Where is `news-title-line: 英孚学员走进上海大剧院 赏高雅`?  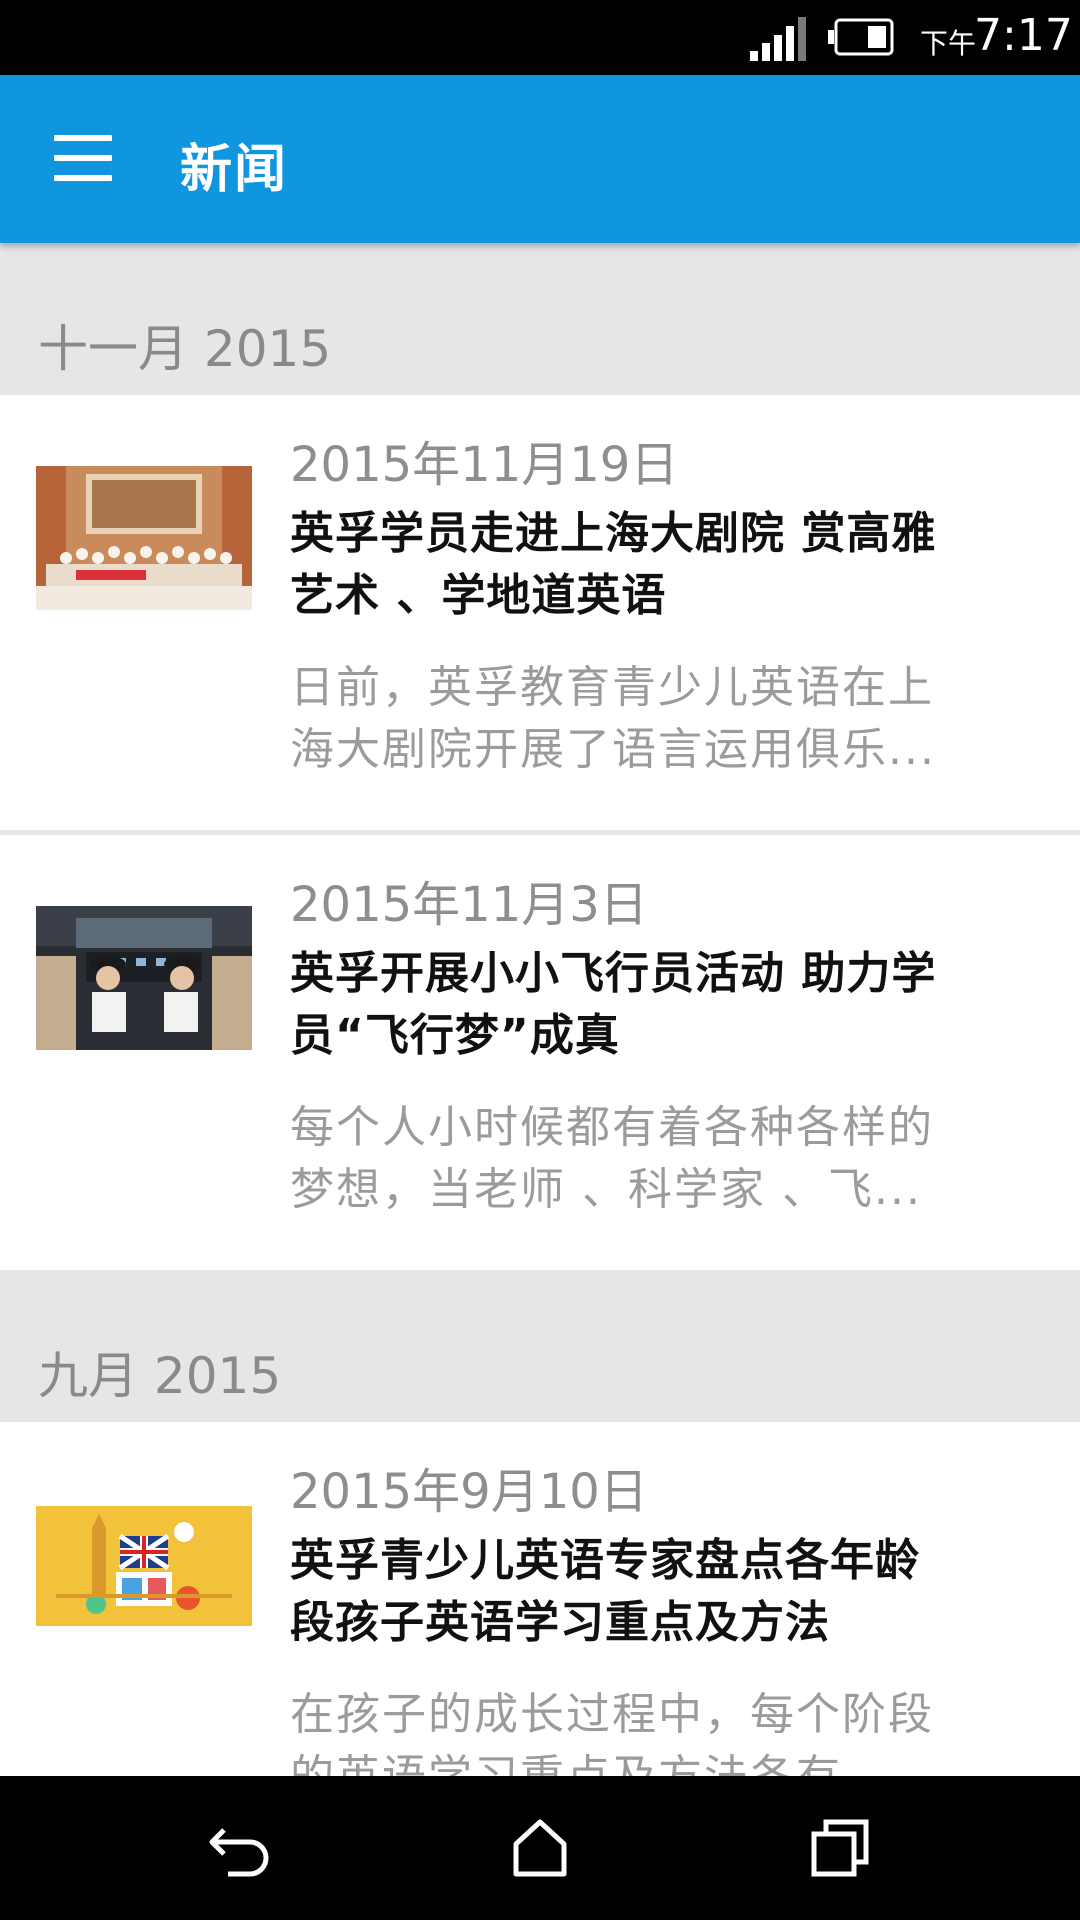
news-title-line: 英孚学员走进上海大剧院 赏高雅 is located at coordinates (613, 533).